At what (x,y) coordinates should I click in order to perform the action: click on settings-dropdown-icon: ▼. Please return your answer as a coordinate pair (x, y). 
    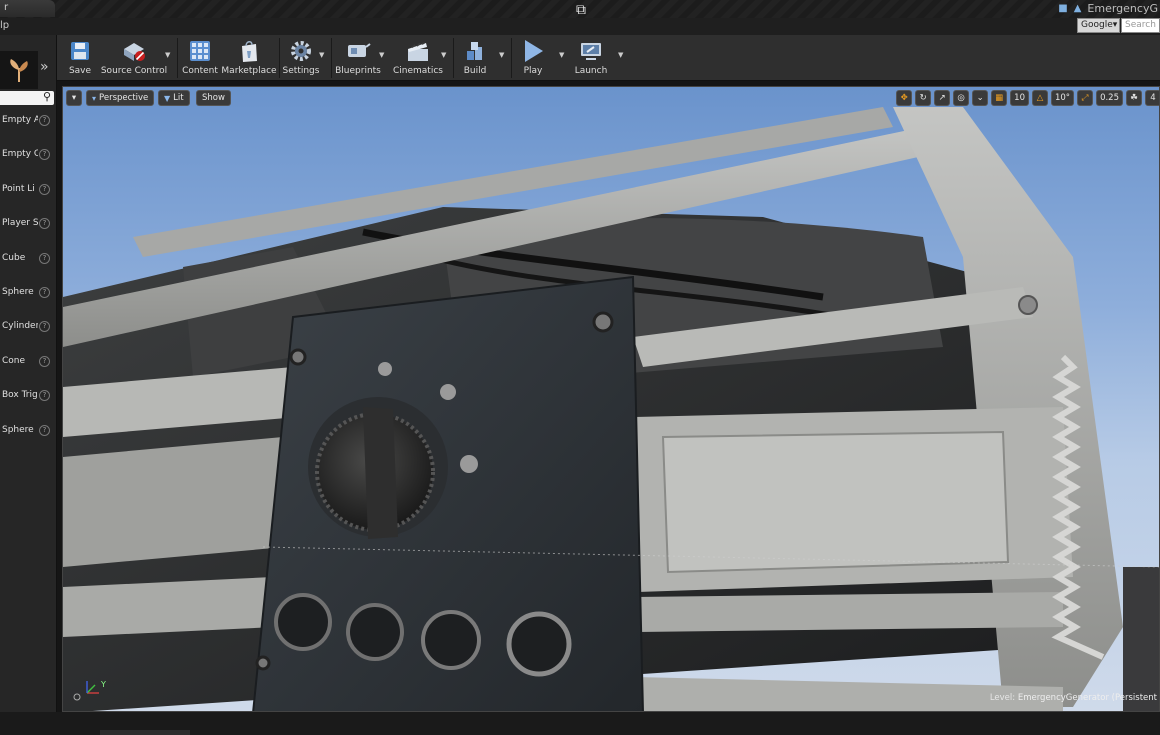
    Looking at the image, I should click on (321, 55).